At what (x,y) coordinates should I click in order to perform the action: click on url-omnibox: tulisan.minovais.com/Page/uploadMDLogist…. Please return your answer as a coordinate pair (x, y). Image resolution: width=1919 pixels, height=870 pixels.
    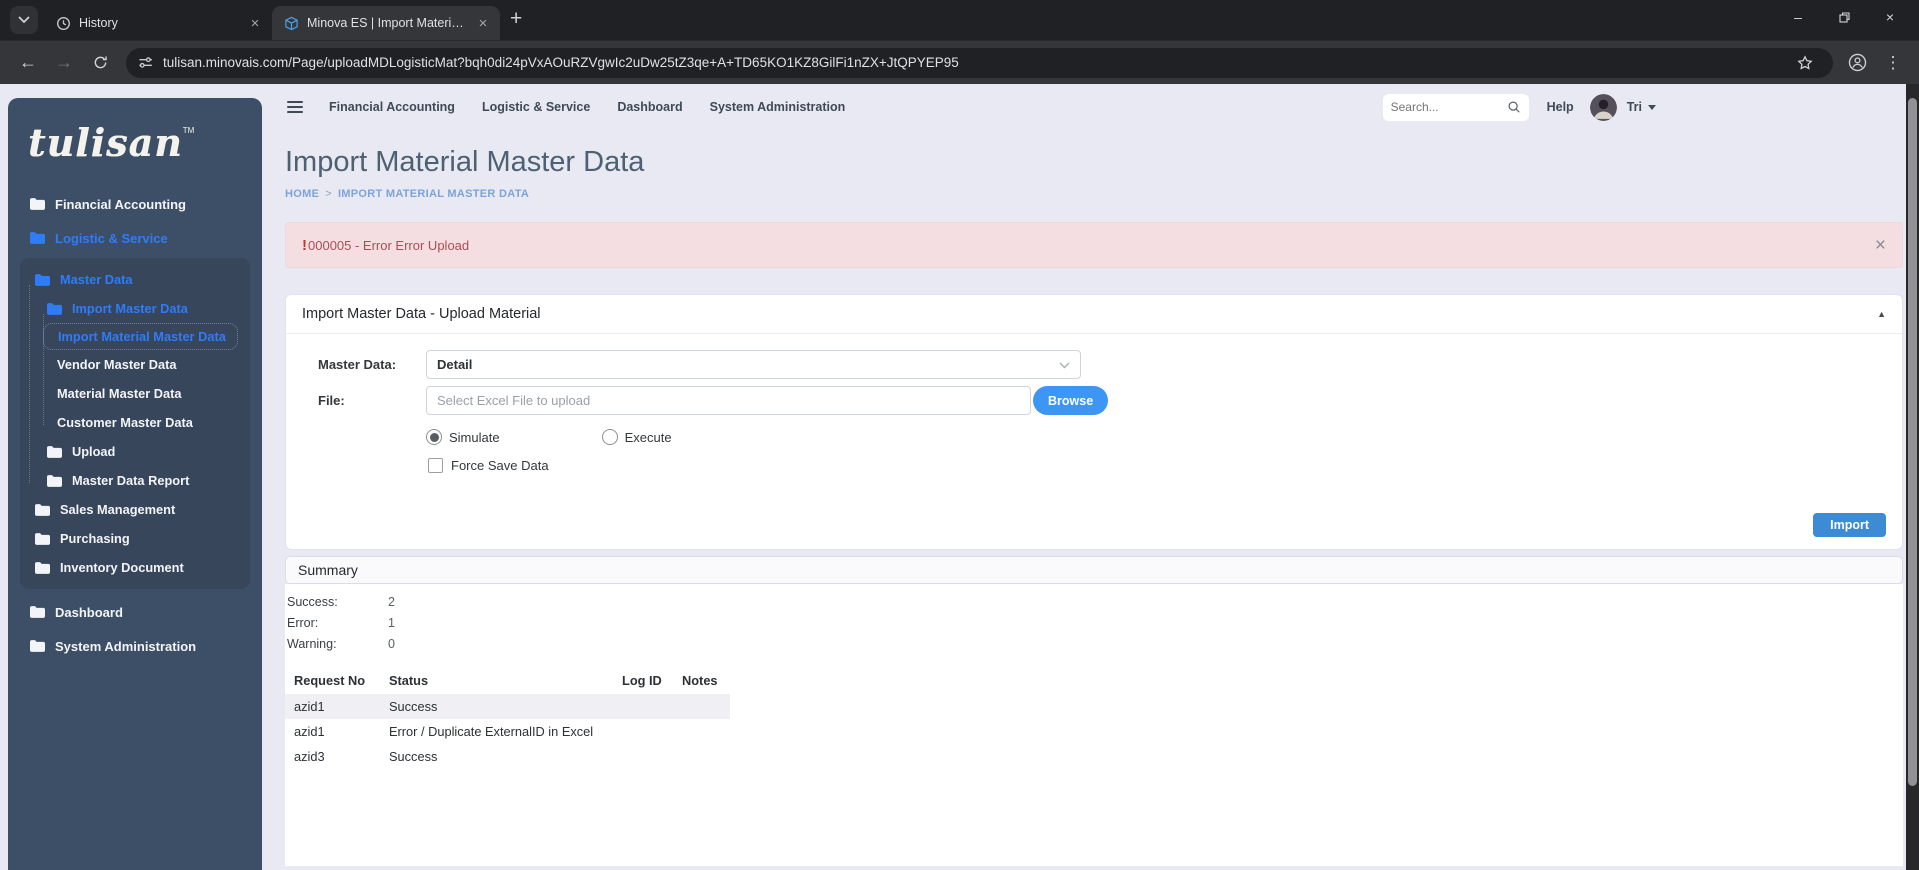
    Looking at the image, I should click on (979, 63).